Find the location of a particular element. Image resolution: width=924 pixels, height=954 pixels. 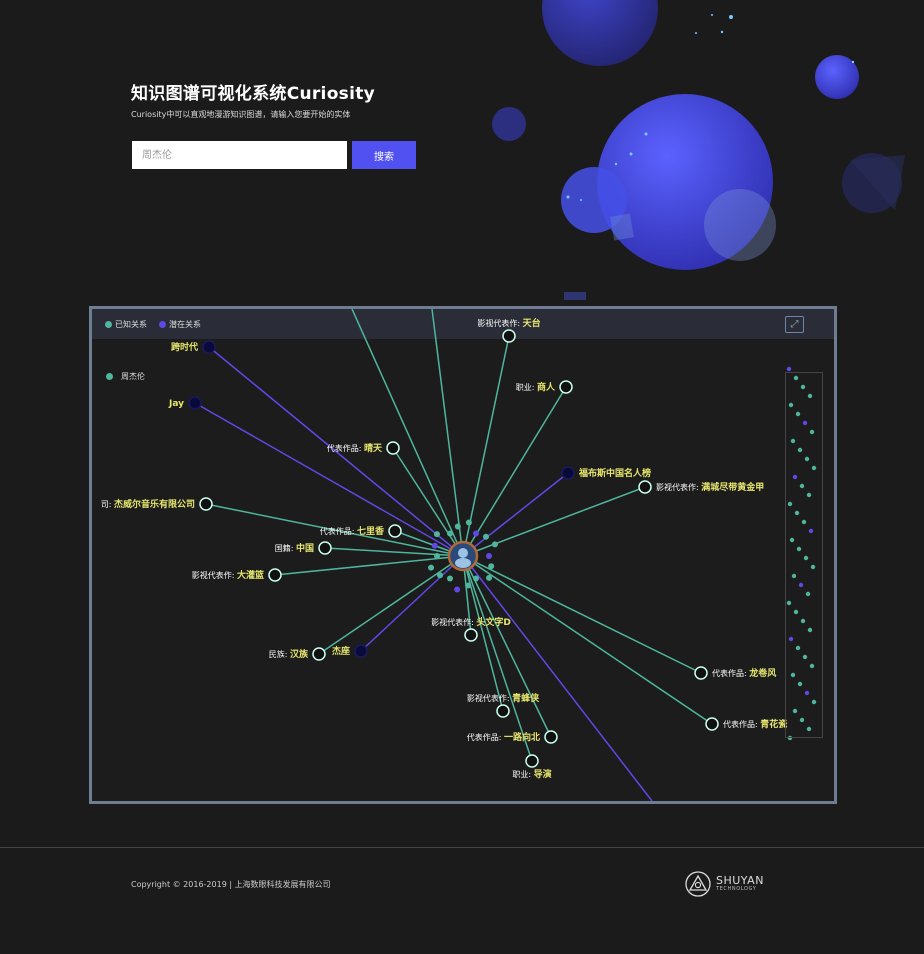

label-value: 商人 is located at coordinates (546, 387).